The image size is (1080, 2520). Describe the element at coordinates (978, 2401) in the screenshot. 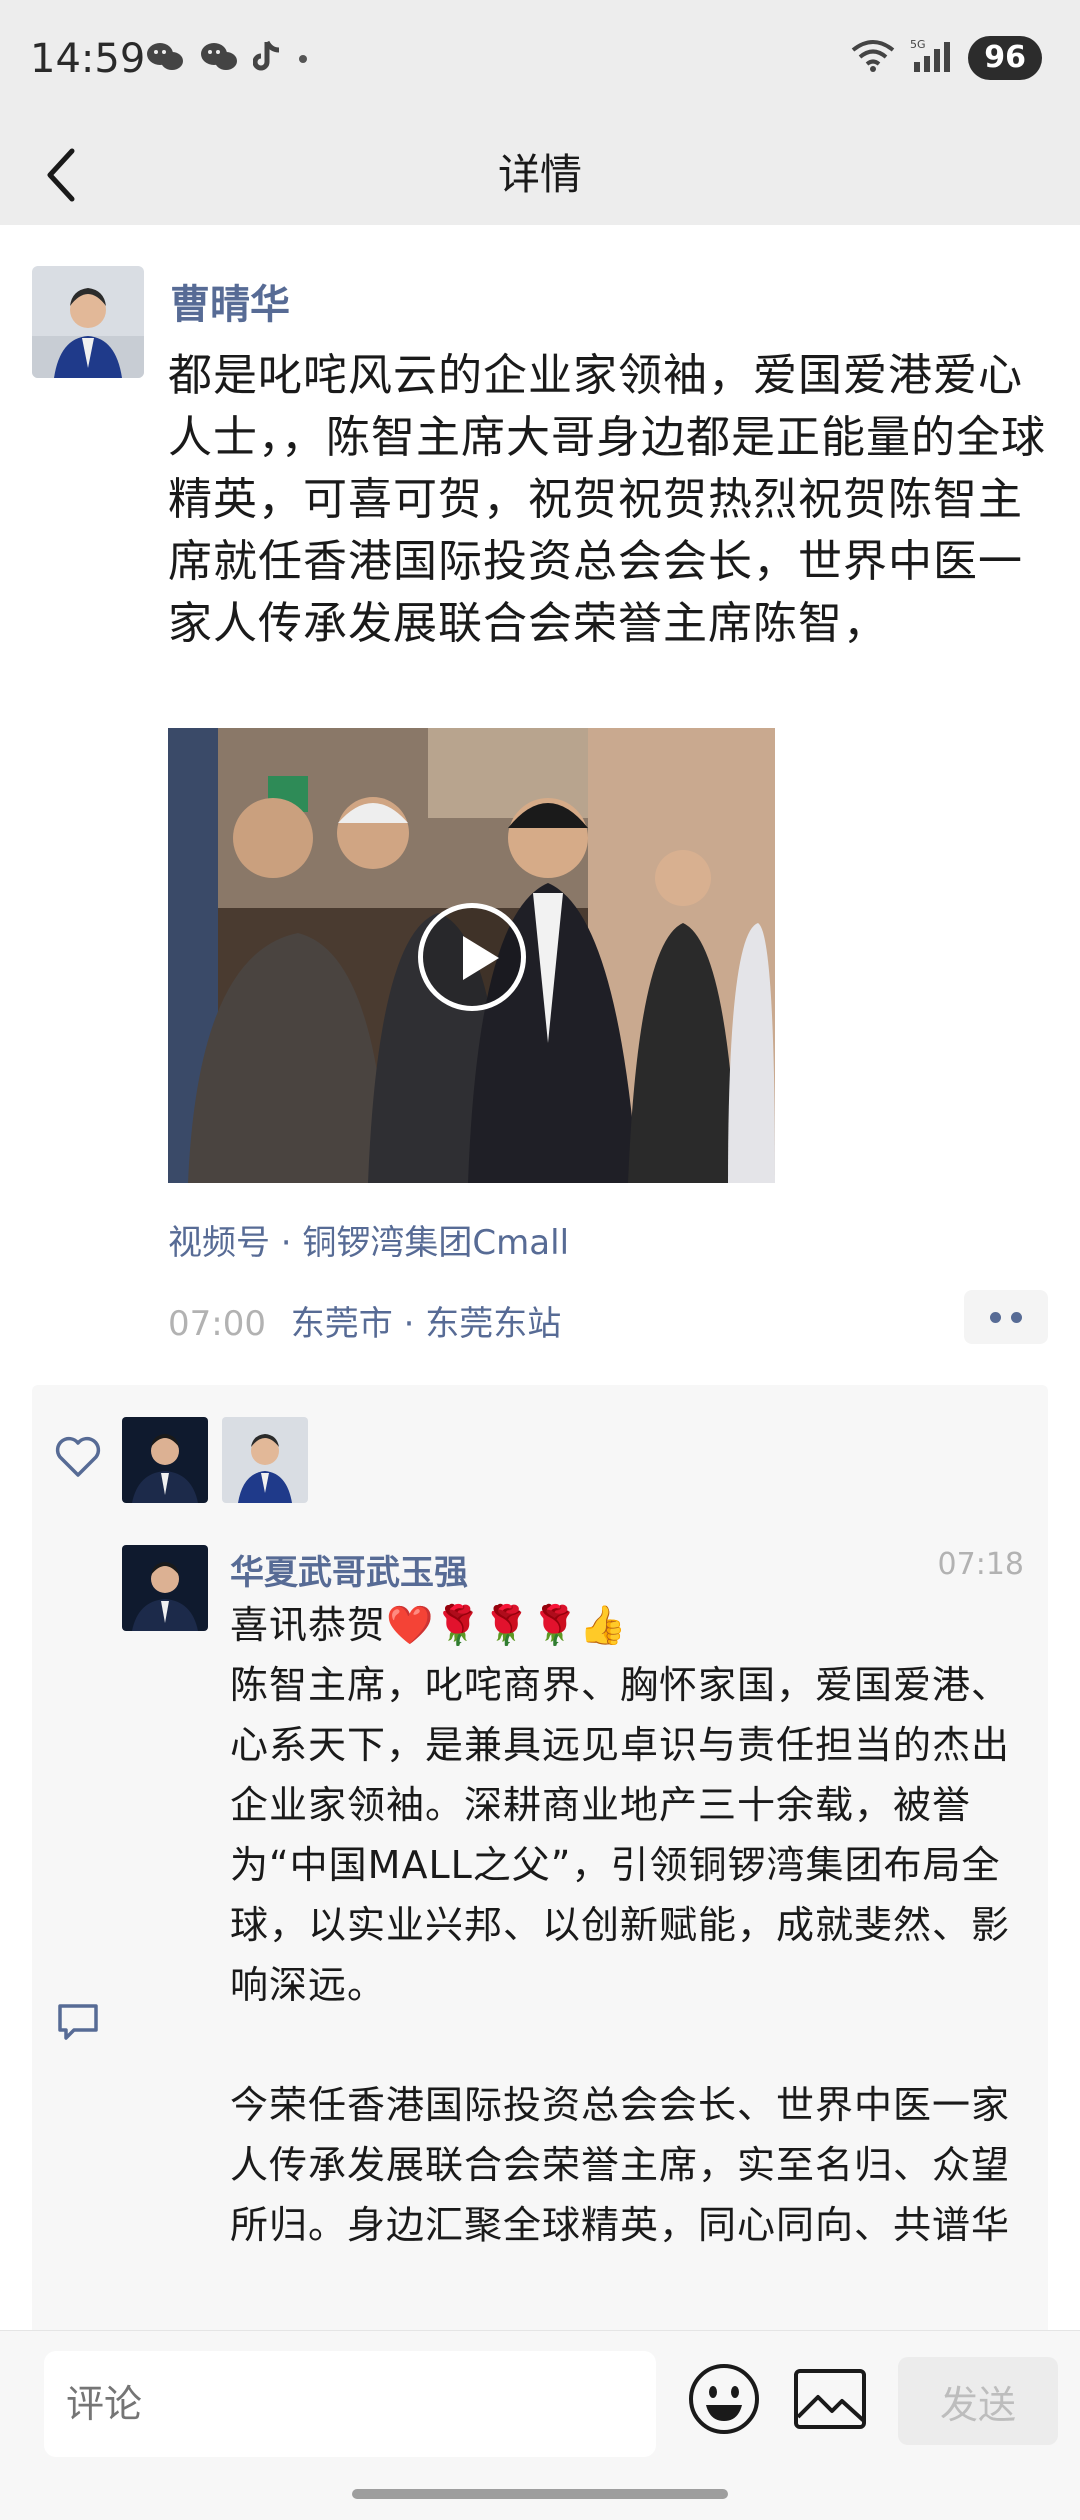

I see `send-button: 发送` at that location.